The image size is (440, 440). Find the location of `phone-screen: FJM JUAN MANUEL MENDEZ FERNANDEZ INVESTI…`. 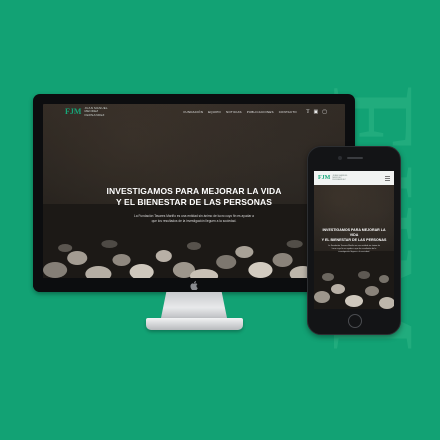

phone-screen: FJM JUAN MANUEL MENDEZ FERNANDEZ INVESTI… is located at coordinates (354, 240).